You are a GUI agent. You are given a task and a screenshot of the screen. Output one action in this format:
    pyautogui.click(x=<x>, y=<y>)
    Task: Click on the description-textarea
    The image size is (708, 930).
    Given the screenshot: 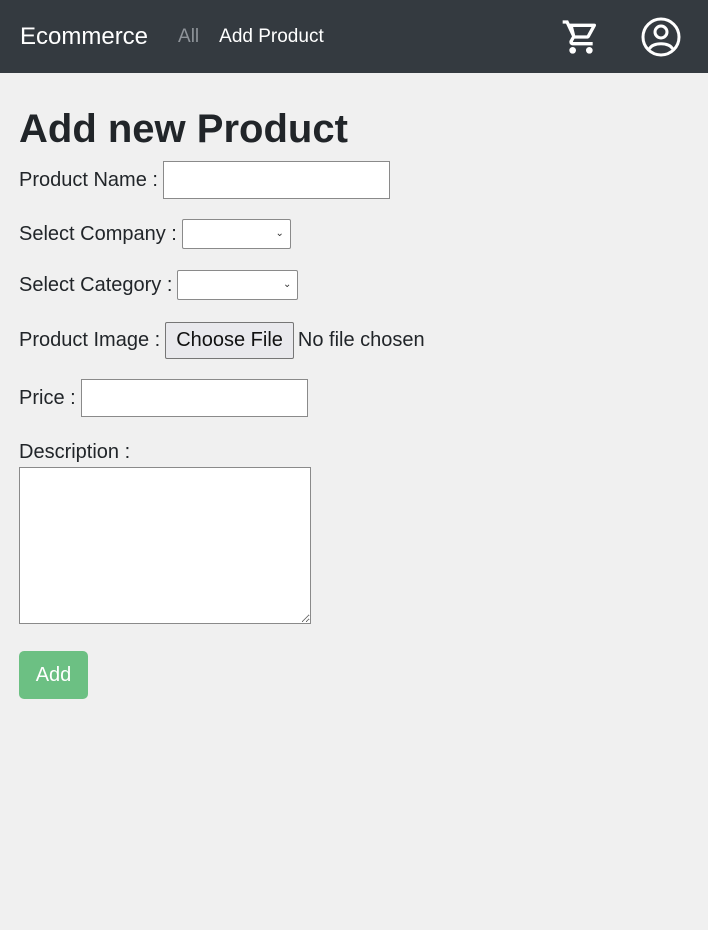 What is the action you would take?
    pyautogui.click(x=165, y=545)
    